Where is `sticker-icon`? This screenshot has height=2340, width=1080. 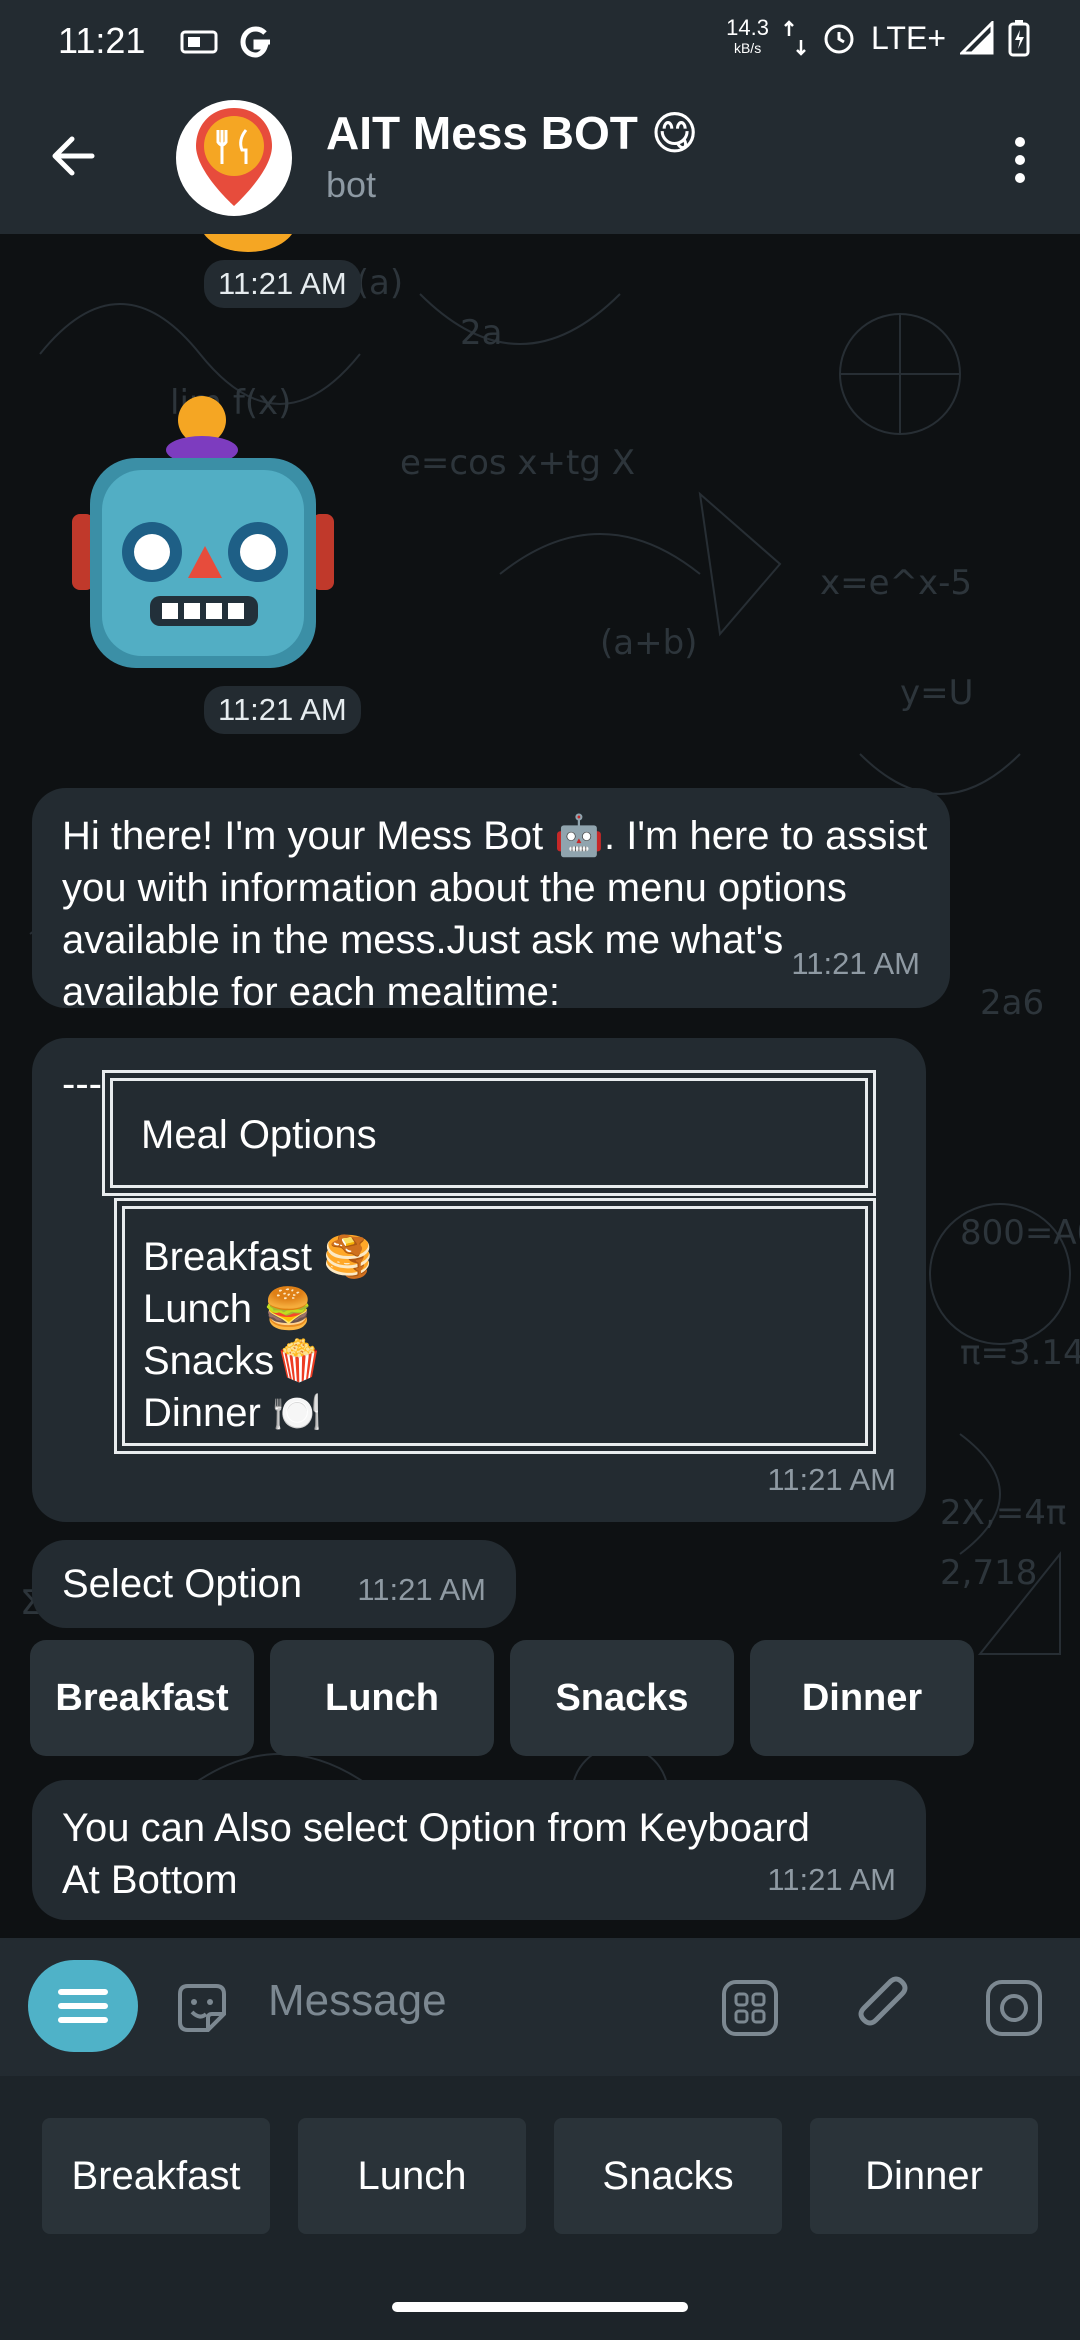
sticker-icon is located at coordinates (202, 2008).